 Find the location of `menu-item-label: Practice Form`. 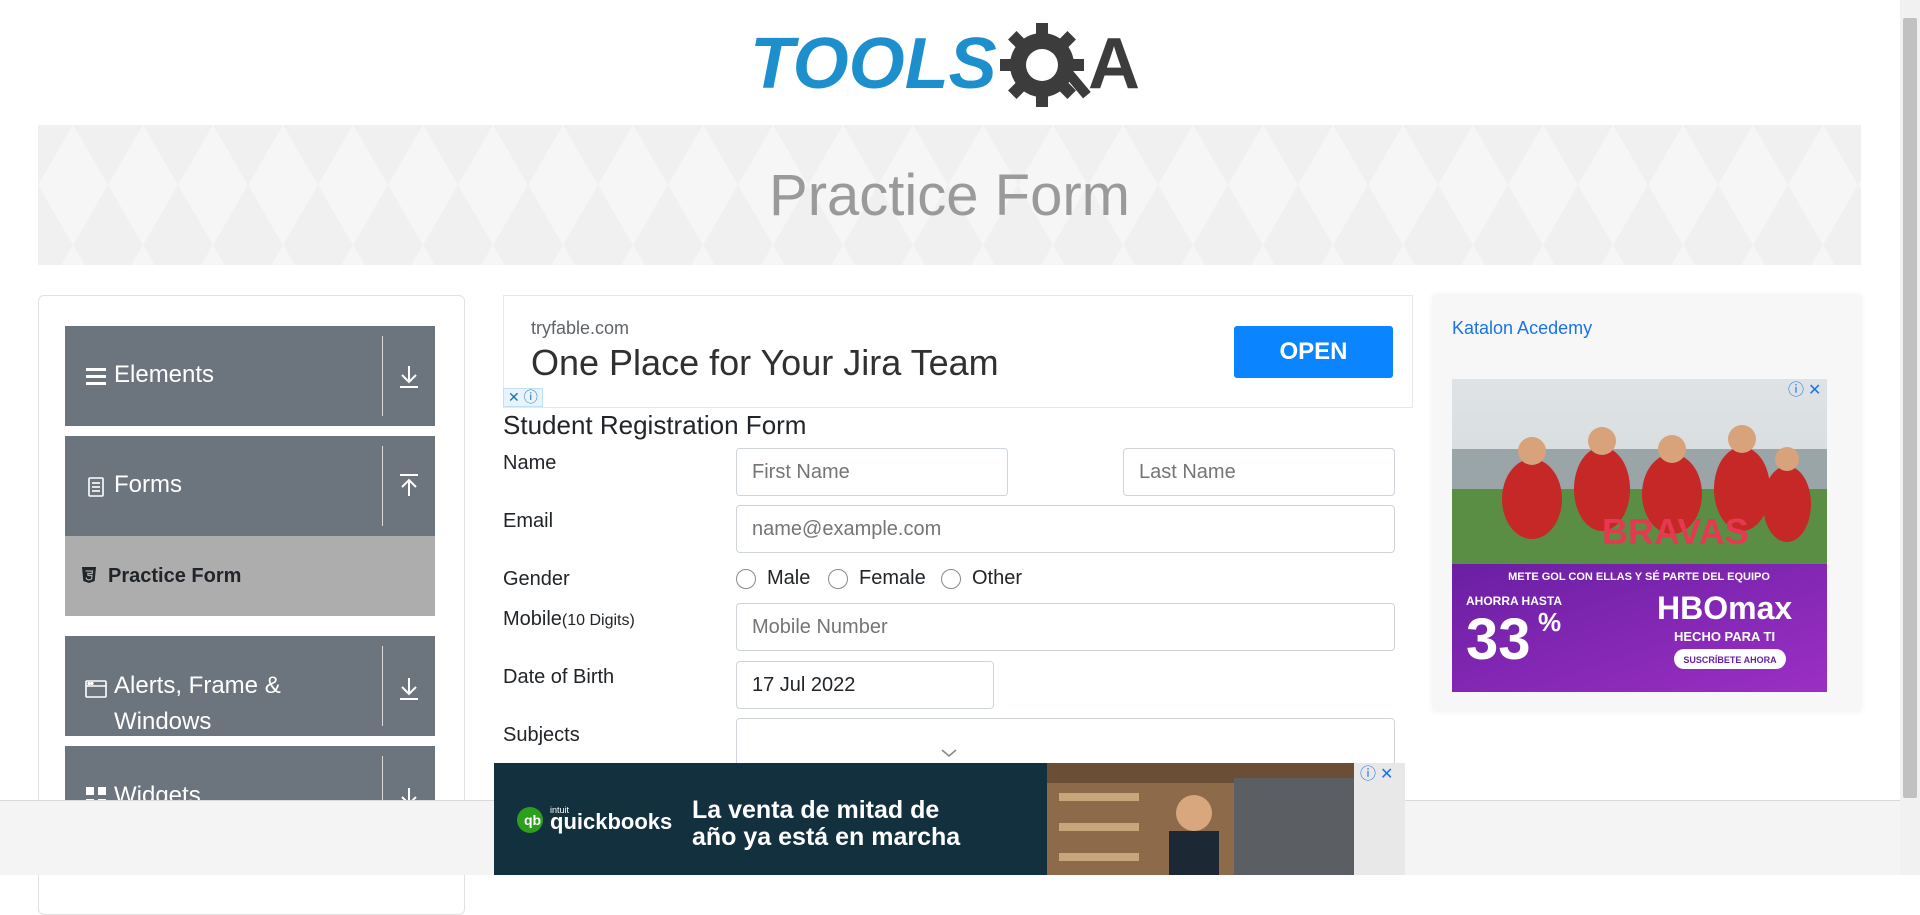

menu-item-label: Practice Form is located at coordinates (175, 576).